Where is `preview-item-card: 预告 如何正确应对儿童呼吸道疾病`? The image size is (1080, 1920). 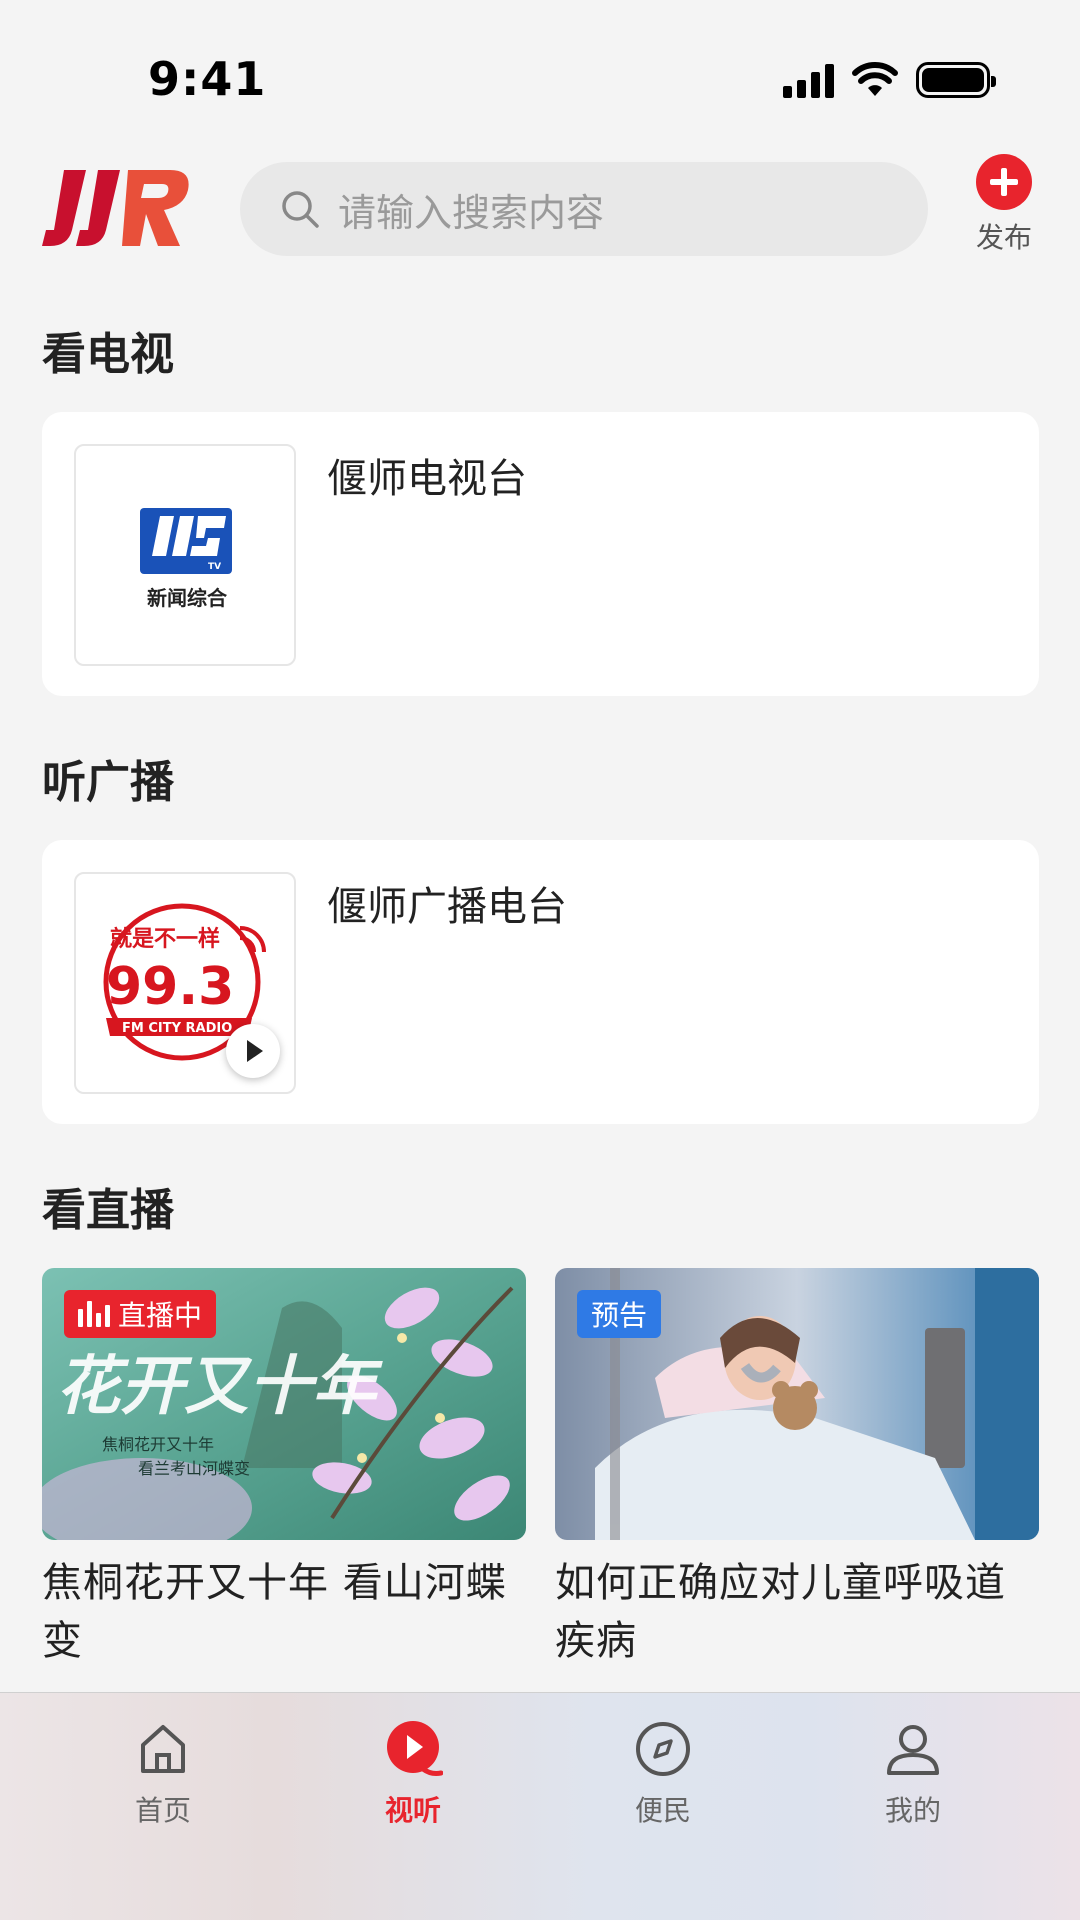 preview-item-card: 预告 如何正确应对儿童呼吸道疾病 is located at coordinates (797, 1469).